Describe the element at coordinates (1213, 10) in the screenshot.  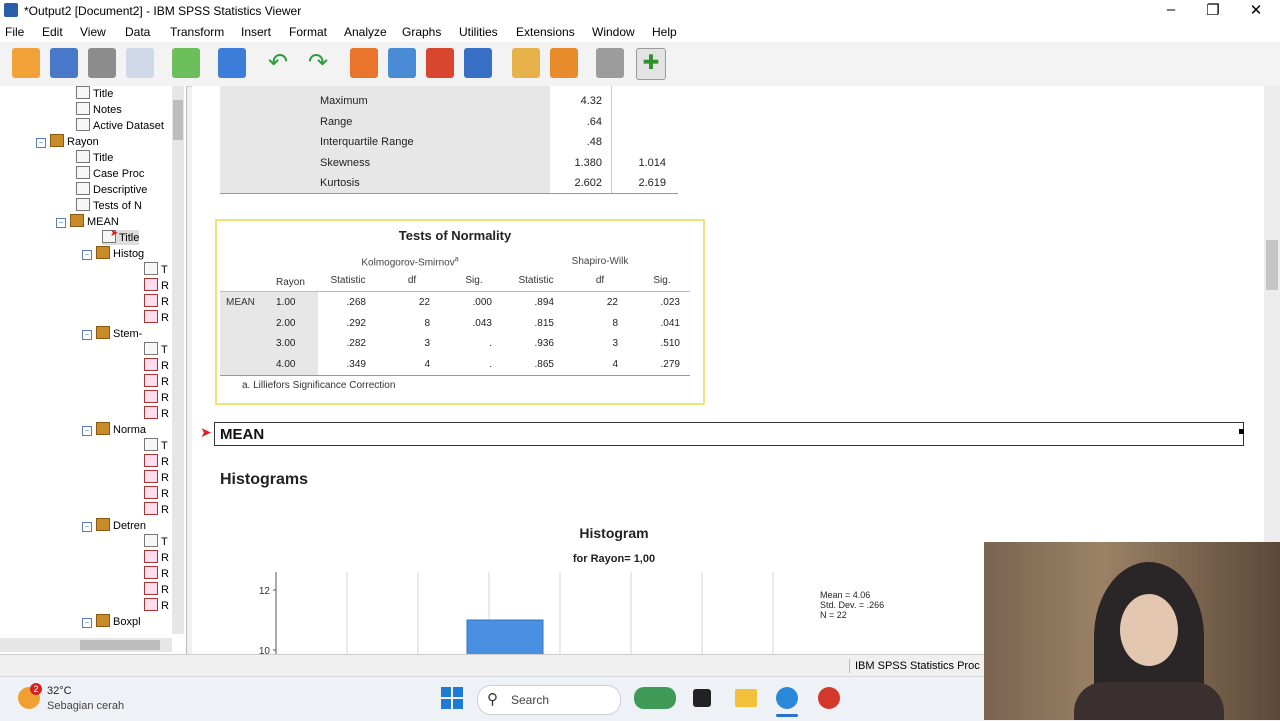
I see `restore-icon: ❐` at that location.